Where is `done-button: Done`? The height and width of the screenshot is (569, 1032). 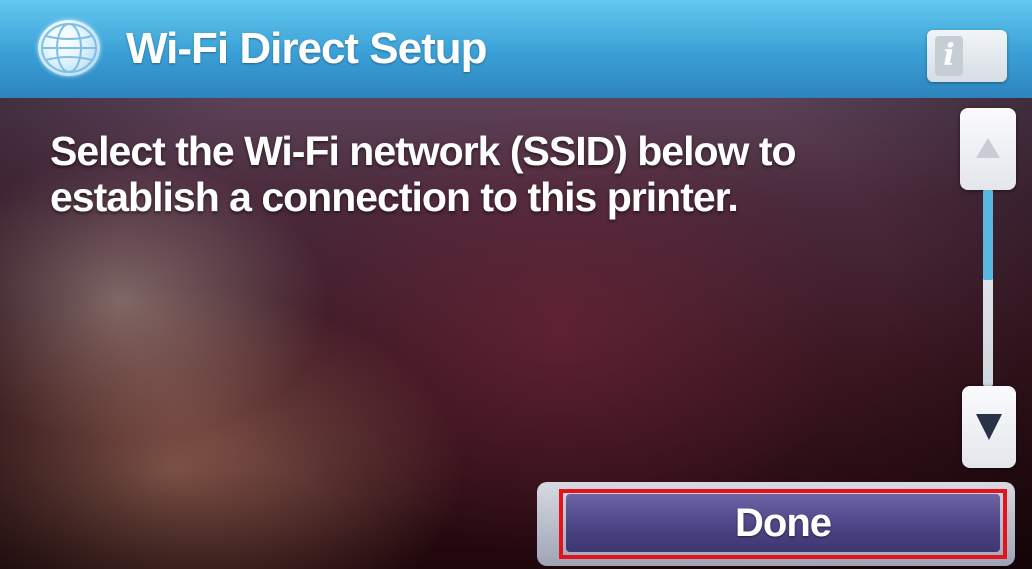
done-button: Done is located at coordinates (783, 523).